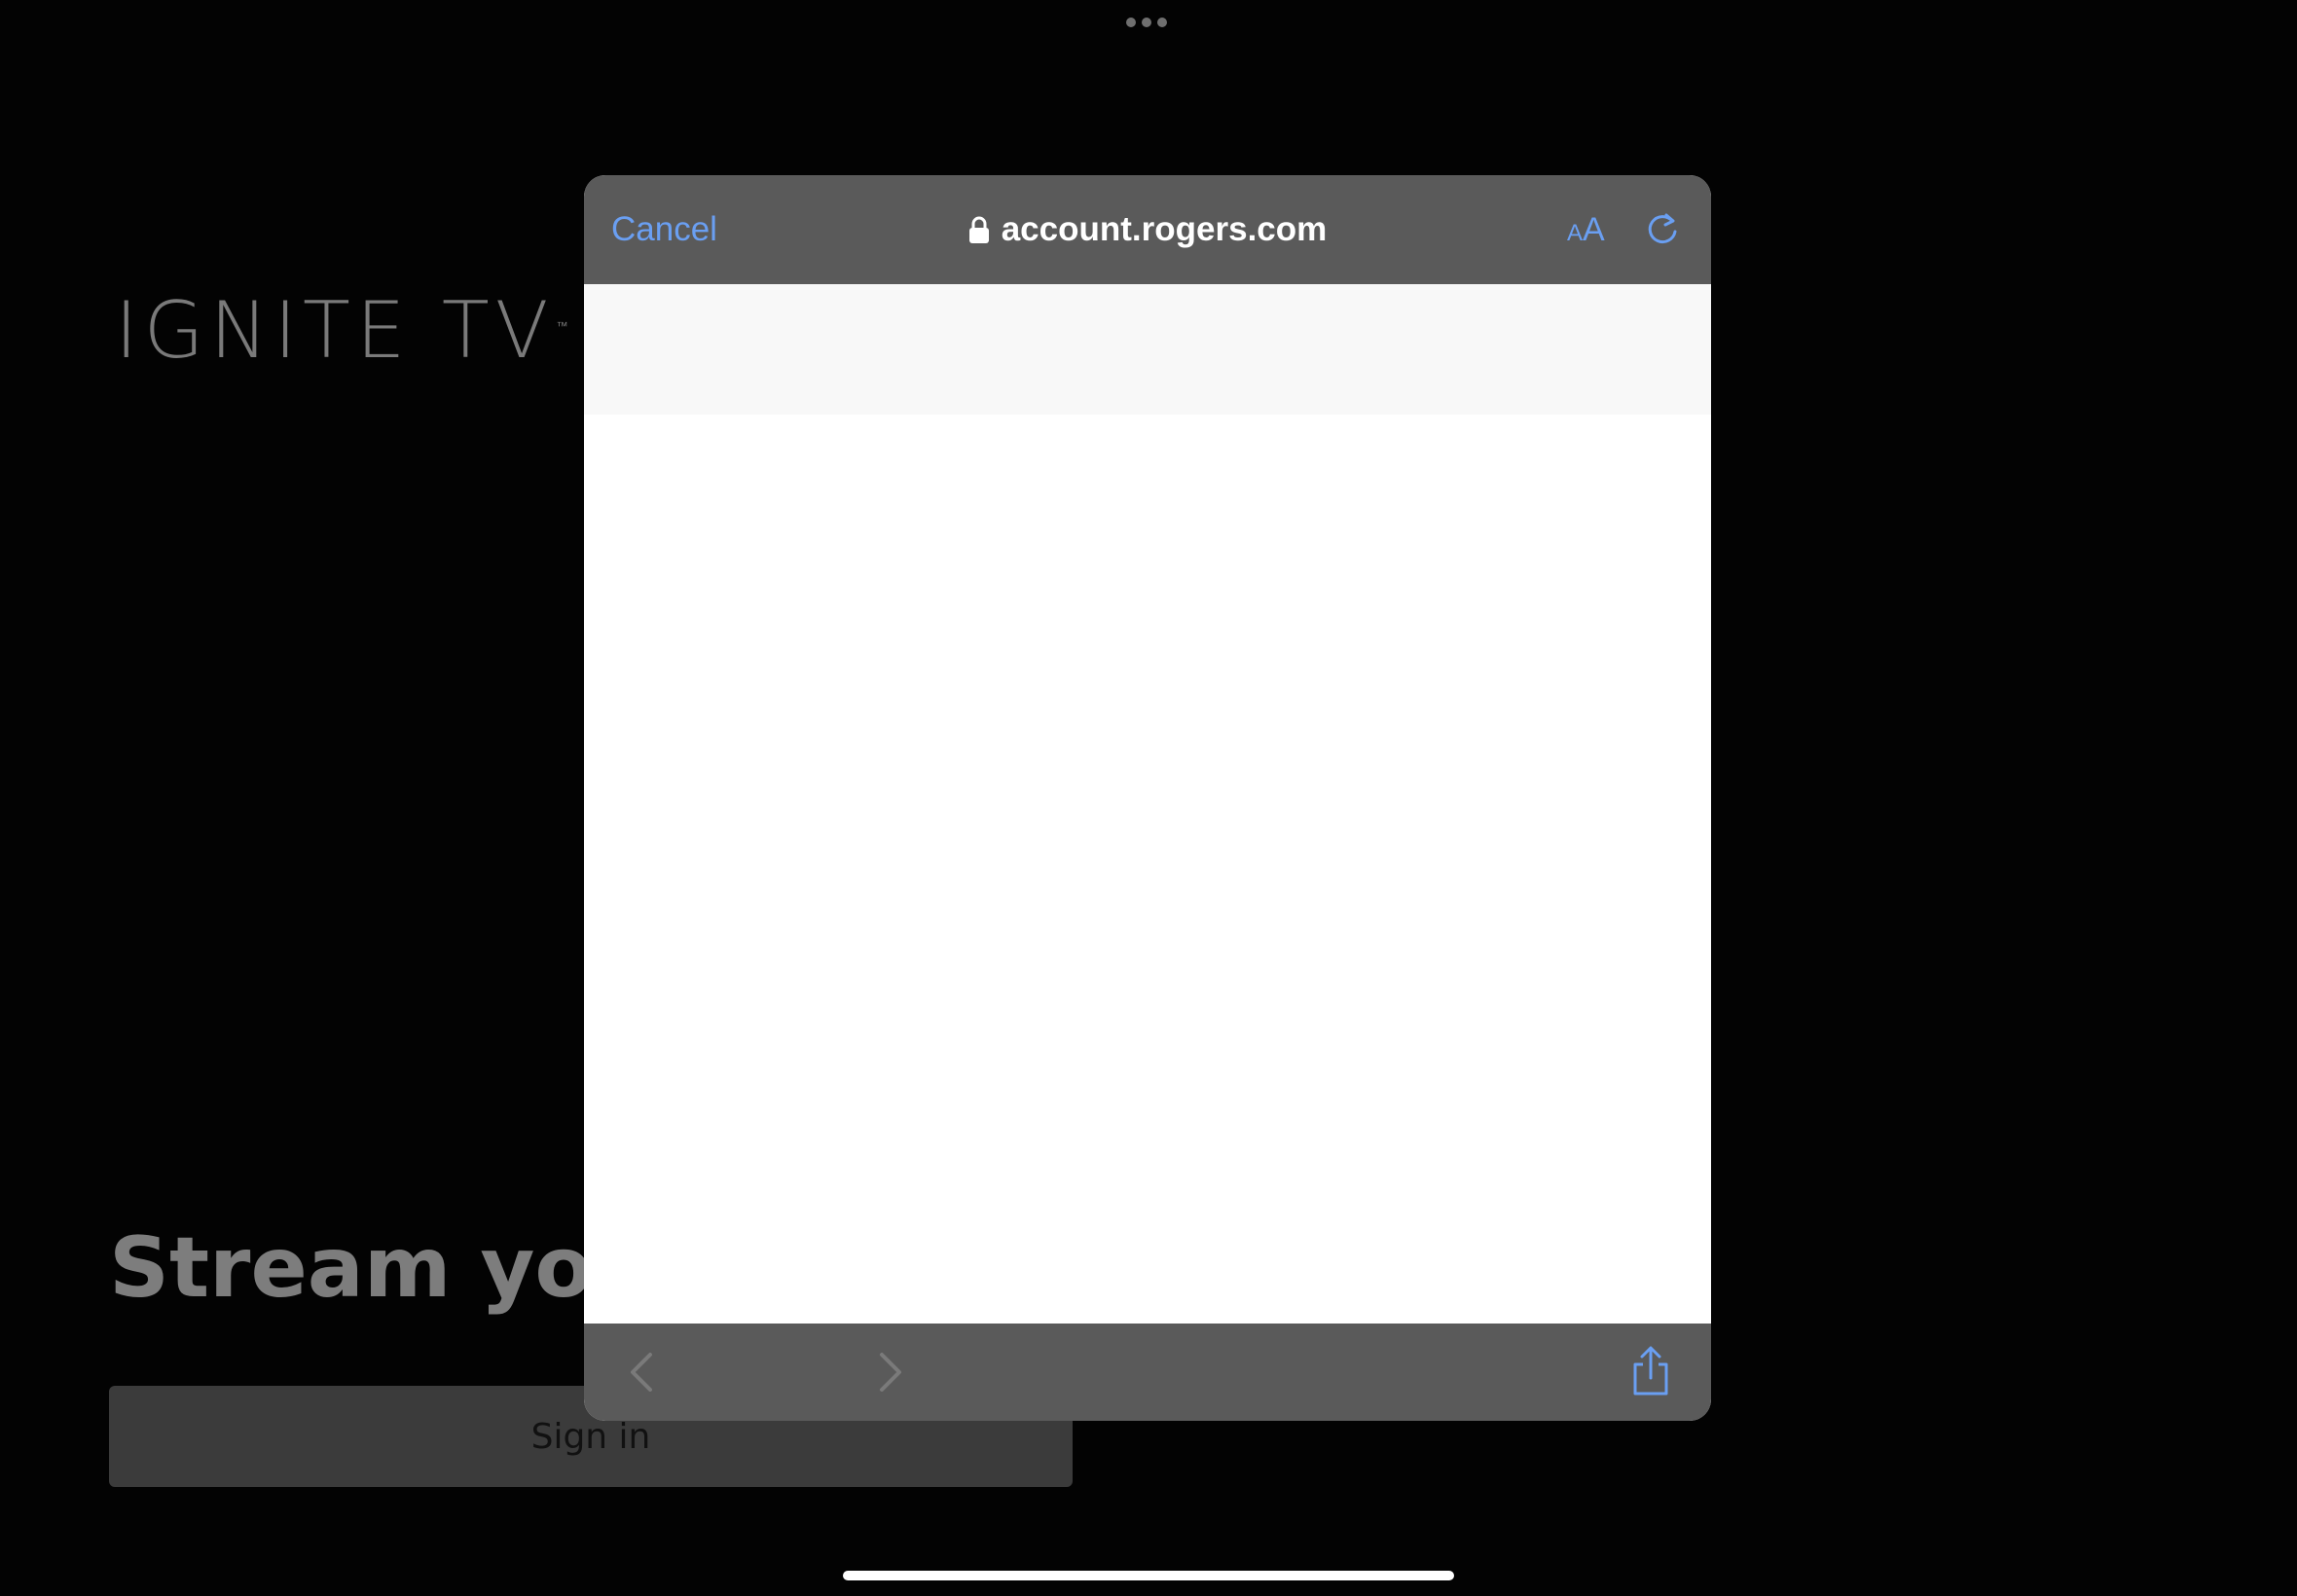 Image resolution: width=2297 pixels, height=1596 pixels. I want to click on browser-toolbar: Cancel account.rogers.com AA, so click(1147, 229).